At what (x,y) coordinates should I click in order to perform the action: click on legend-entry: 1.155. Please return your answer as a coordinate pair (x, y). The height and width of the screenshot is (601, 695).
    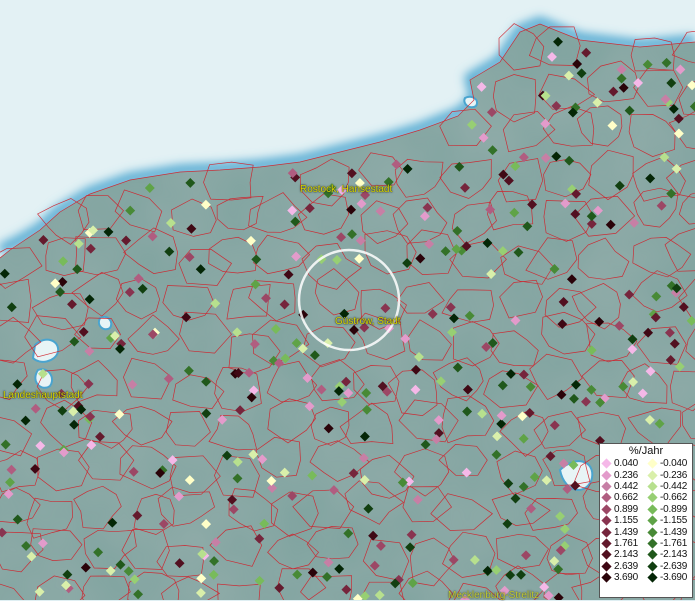
    Looking at the image, I should click on (623, 520).